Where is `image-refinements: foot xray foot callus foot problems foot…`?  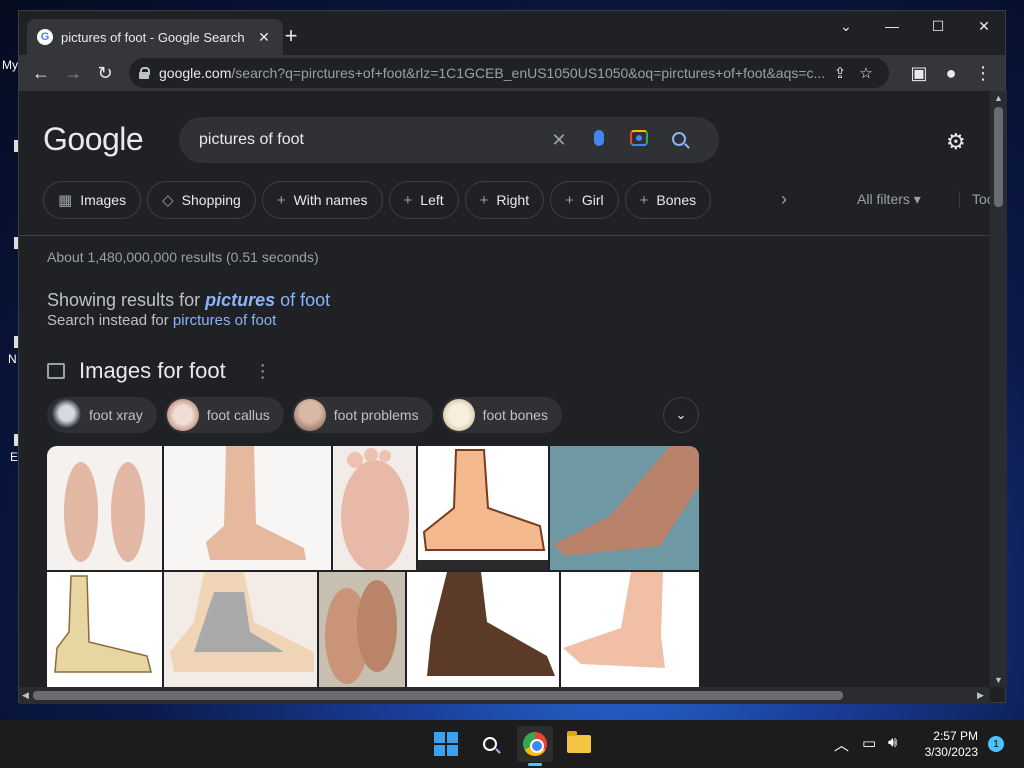
image-refinements: foot xray foot callus foot problems foot… is located at coordinates (308, 415).